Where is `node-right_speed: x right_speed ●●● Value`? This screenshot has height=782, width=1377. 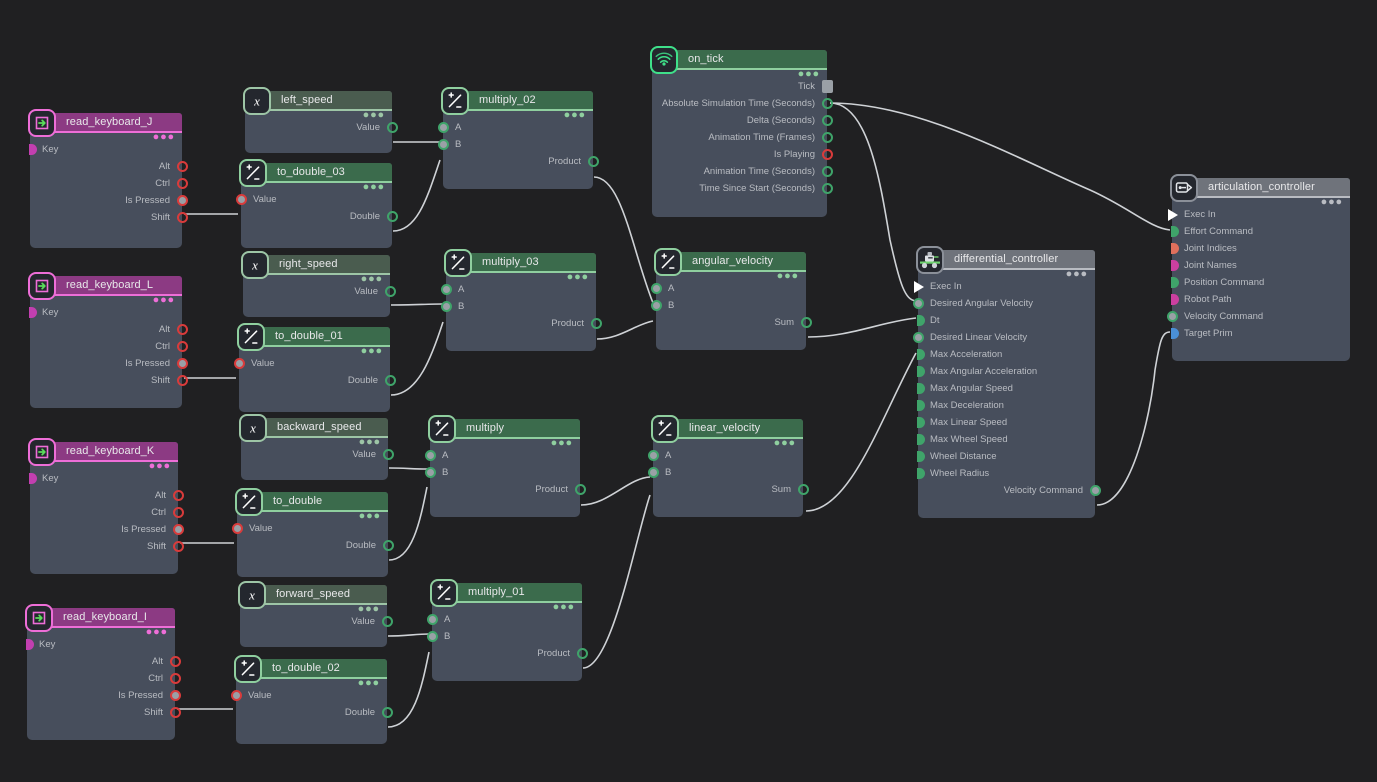
node-right_speed: x right_speed ●●● Value is located at coordinates (318, 284).